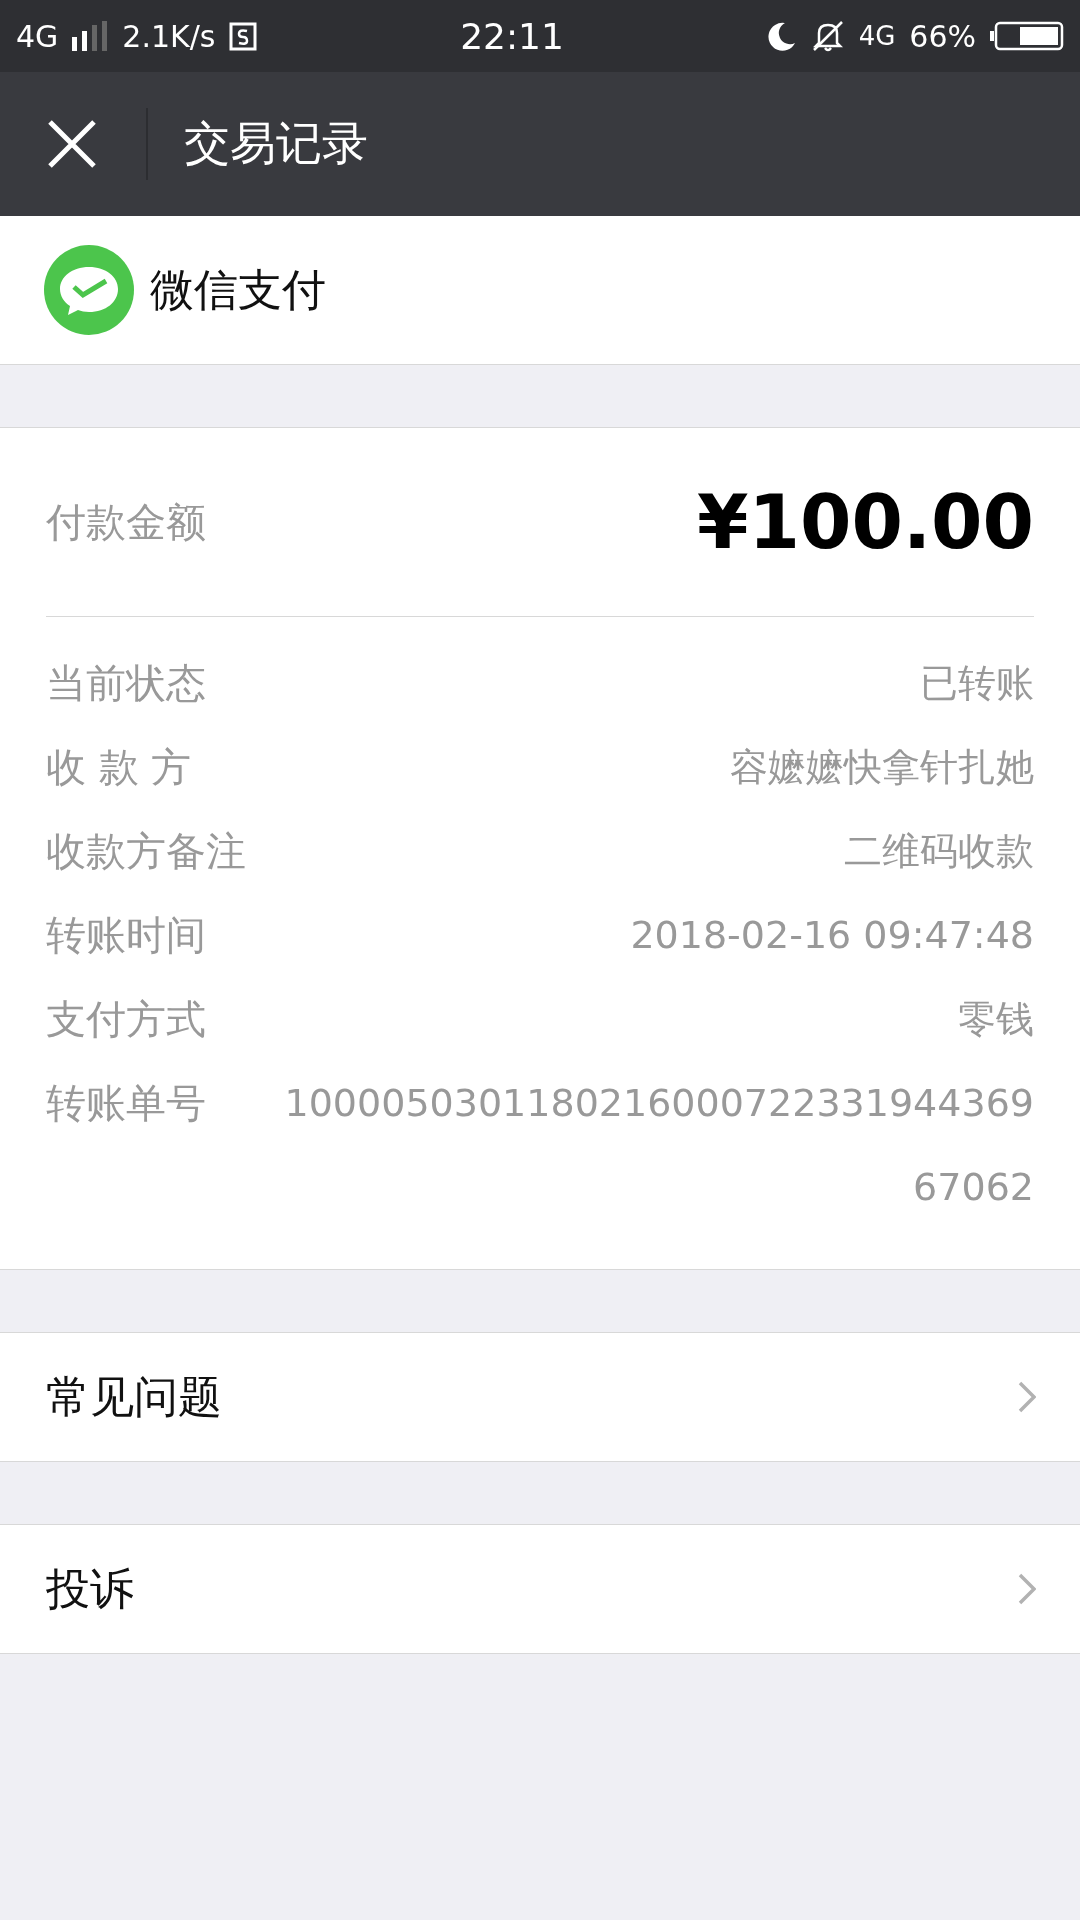 The width and height of the screenshot is (1080, 1920). I want to click on network-speed: 2.1K/s, so click(169, 36).